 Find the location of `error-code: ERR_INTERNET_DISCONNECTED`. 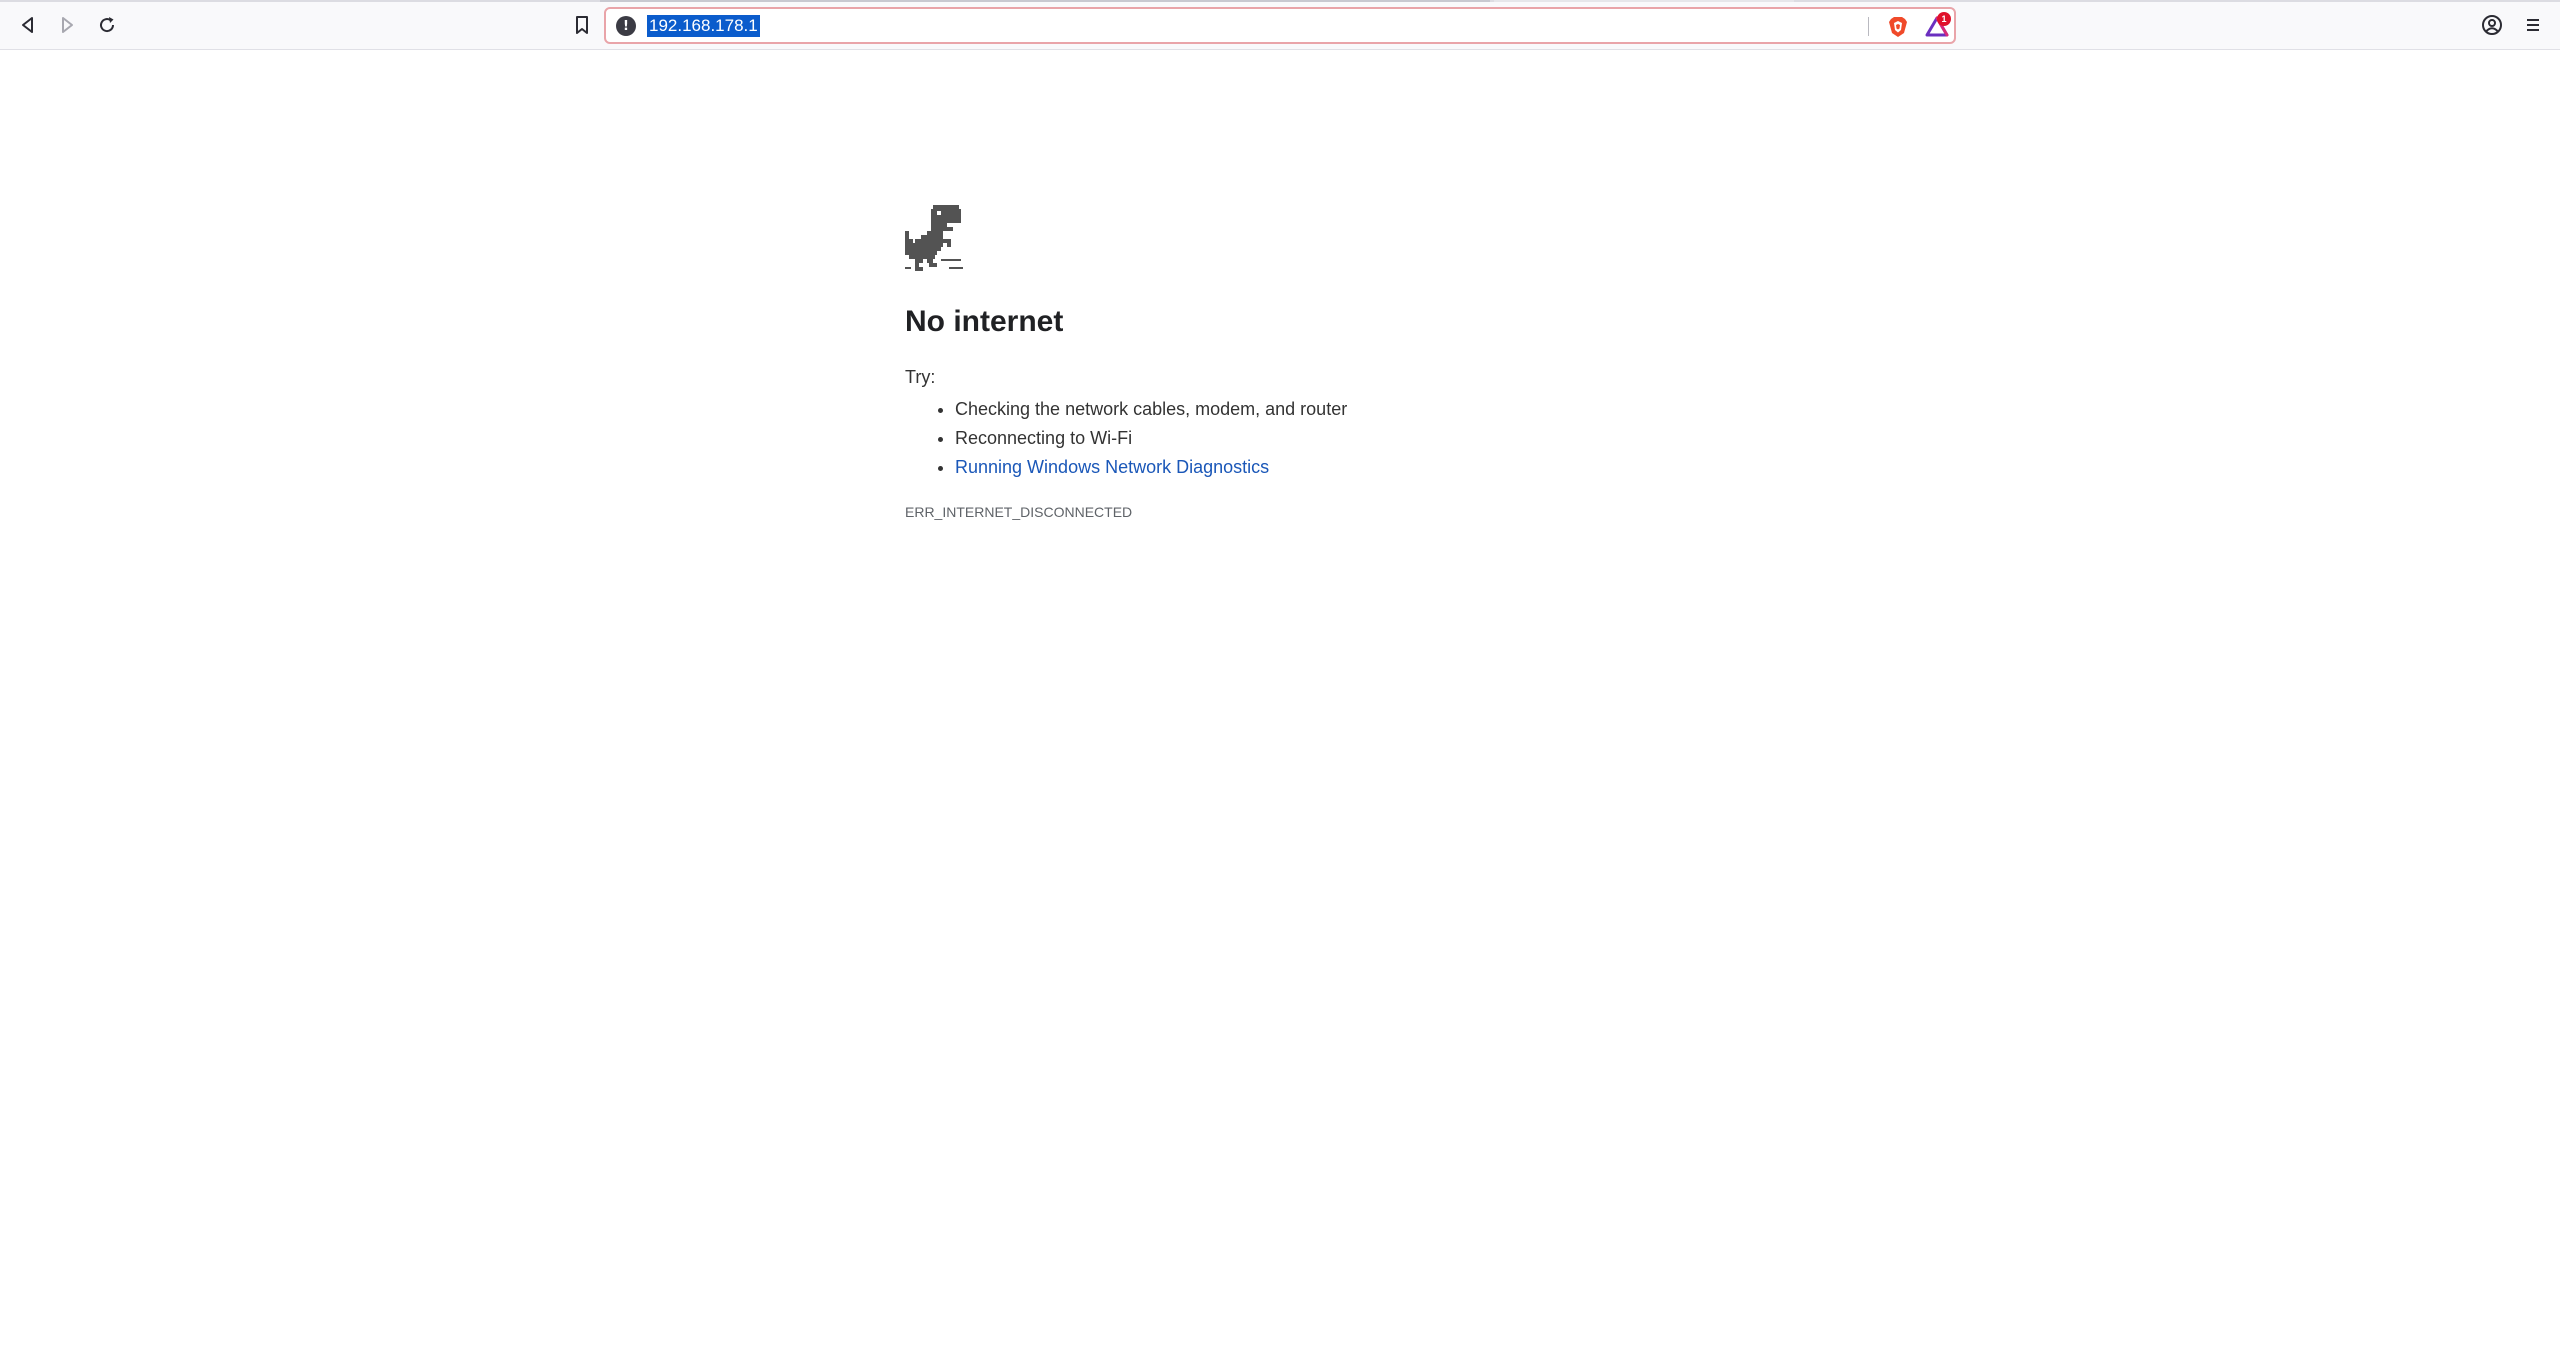

error-code: ERR_INTERNET_DISCONNECTED is located at coordinates (1019, 512).